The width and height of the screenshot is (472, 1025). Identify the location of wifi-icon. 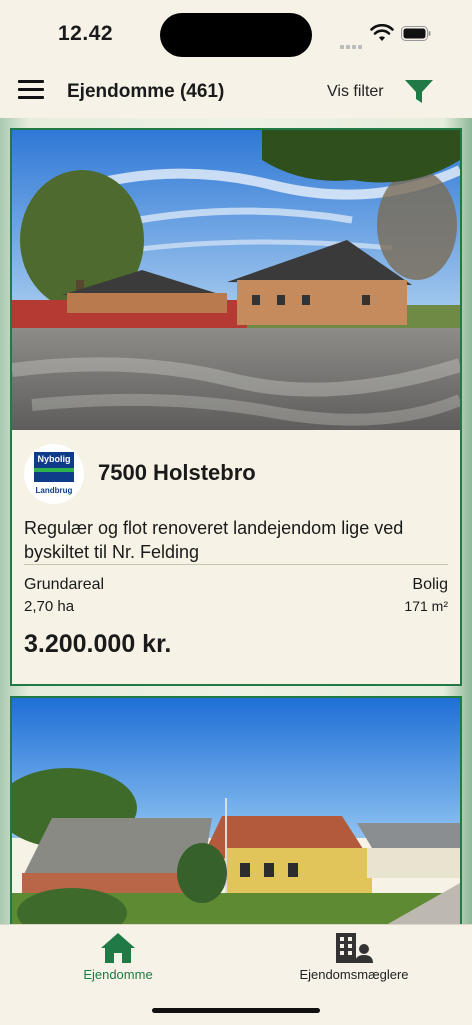
(382, 32).